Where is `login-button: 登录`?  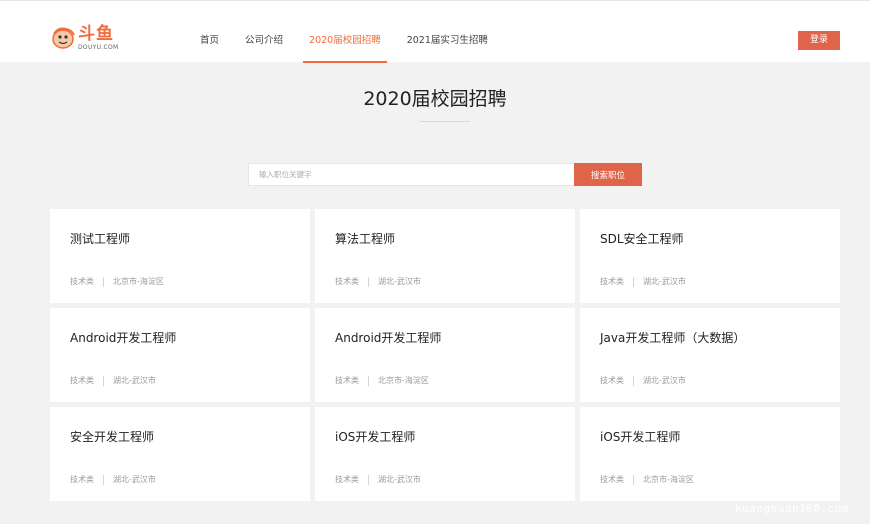
login-button: 登录 is located at coordinates (819, 40).